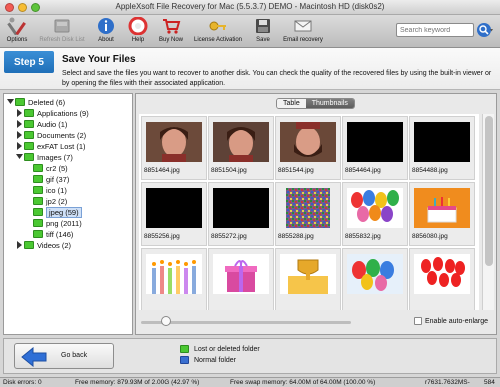  I want to click on help-button: Help, so click(138, 30).